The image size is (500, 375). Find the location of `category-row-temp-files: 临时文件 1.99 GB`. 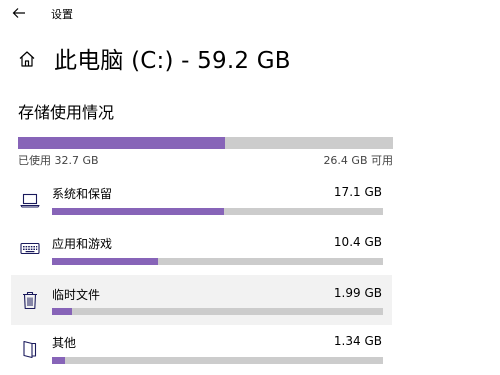

category-row-temp-files: 临时文件 1.99 GB is located at coordinates (201, 300).